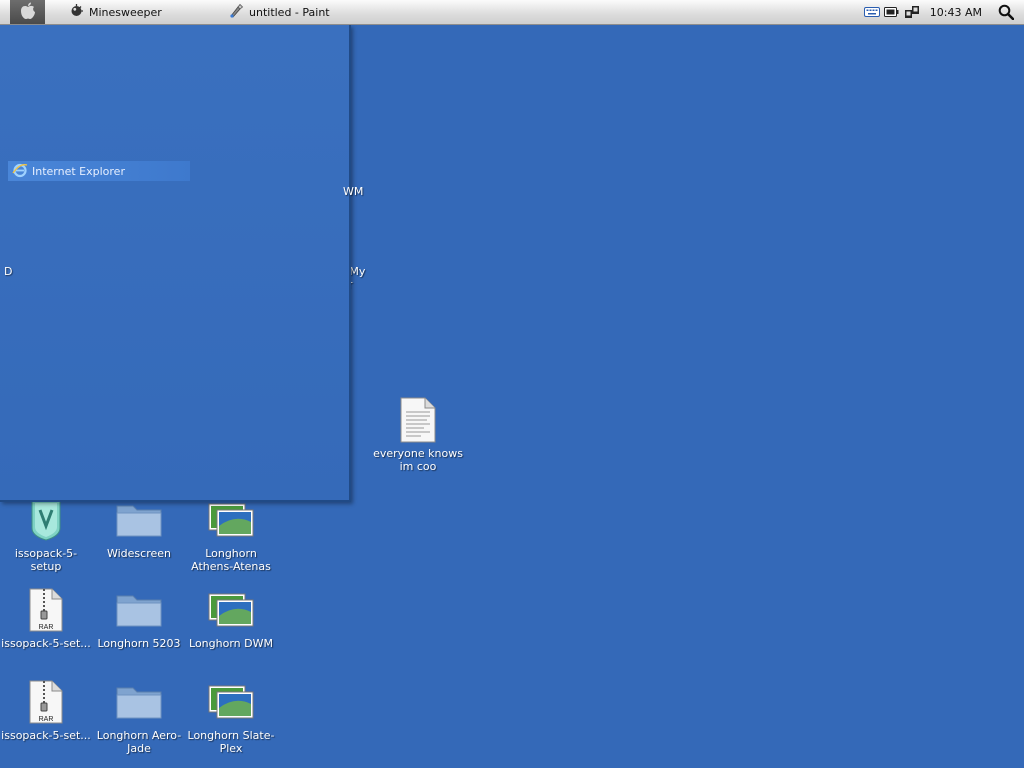 The width and height of the screenshot is (1024, 768). Describe the element at coordinates (231, 560) in the screenshot. I see `desktop-icon-label: Longhorn Athens-Atenas` at that location.